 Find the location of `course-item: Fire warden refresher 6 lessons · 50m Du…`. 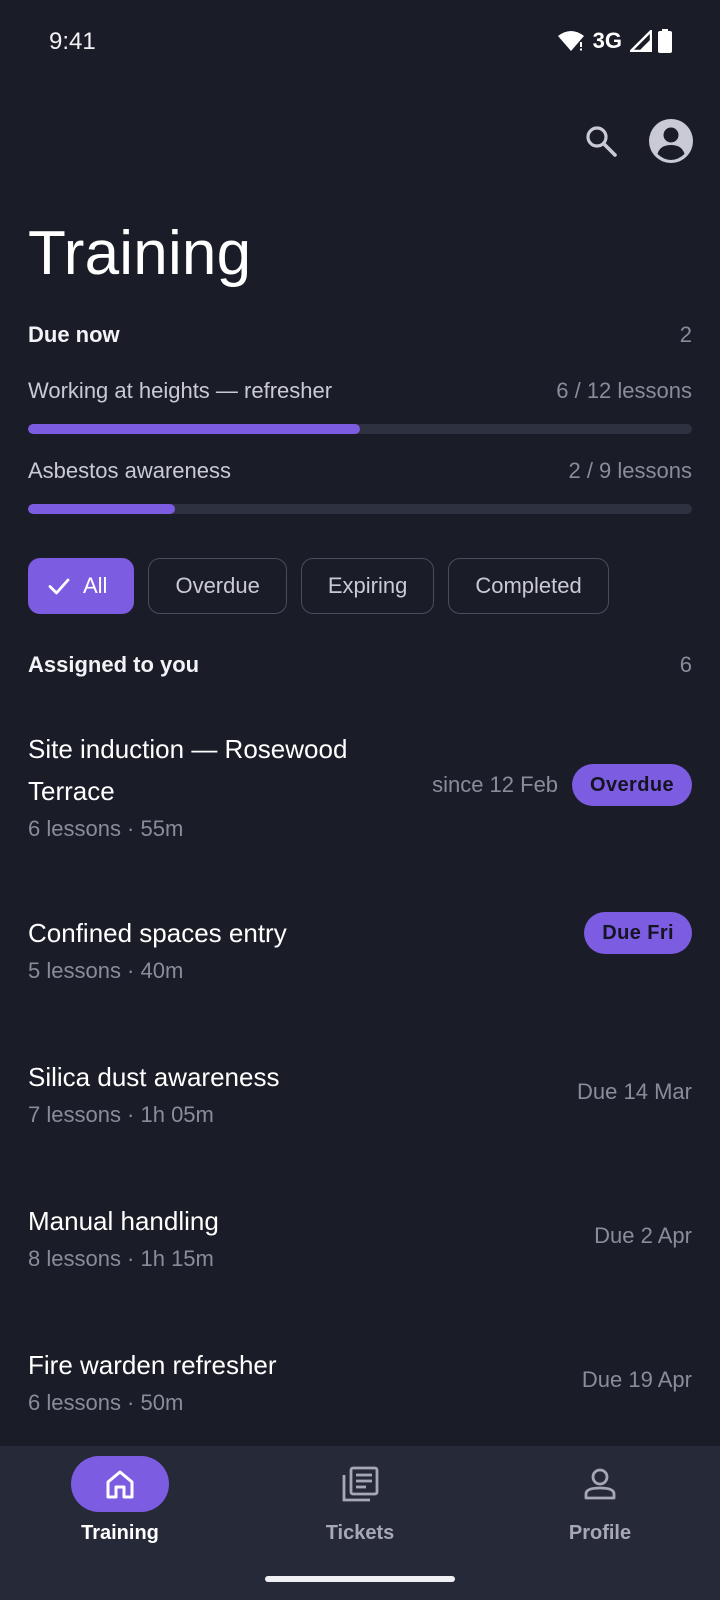

course-item: Fire warden refresher 6 lessons · 50m Du… is located at coordinates (360, 1380).